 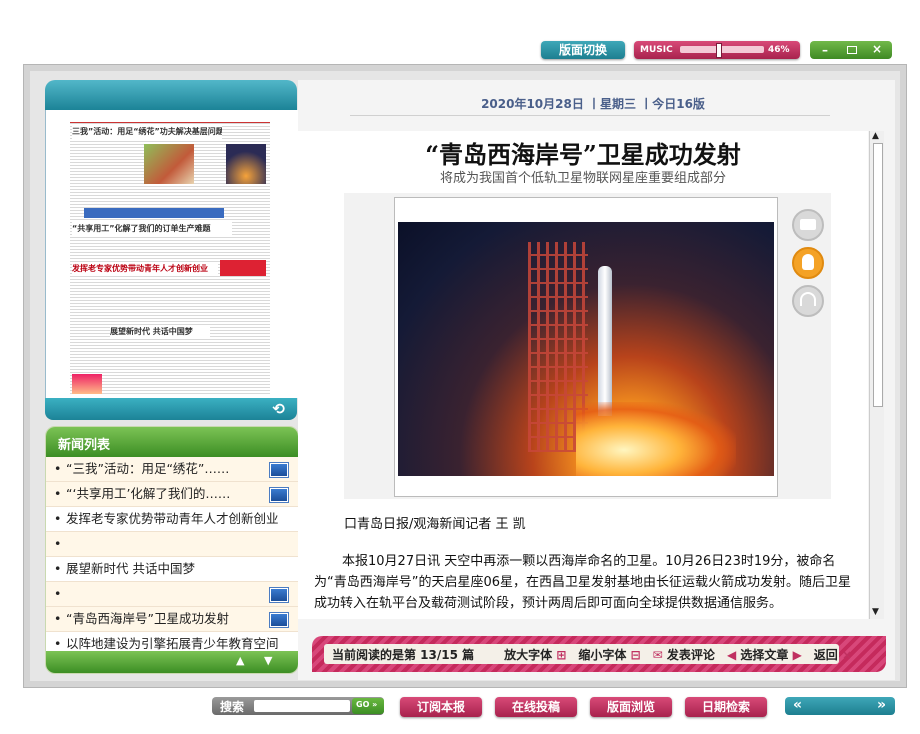 I want to click on search-go-button: GO », so click(x=368, y=706).